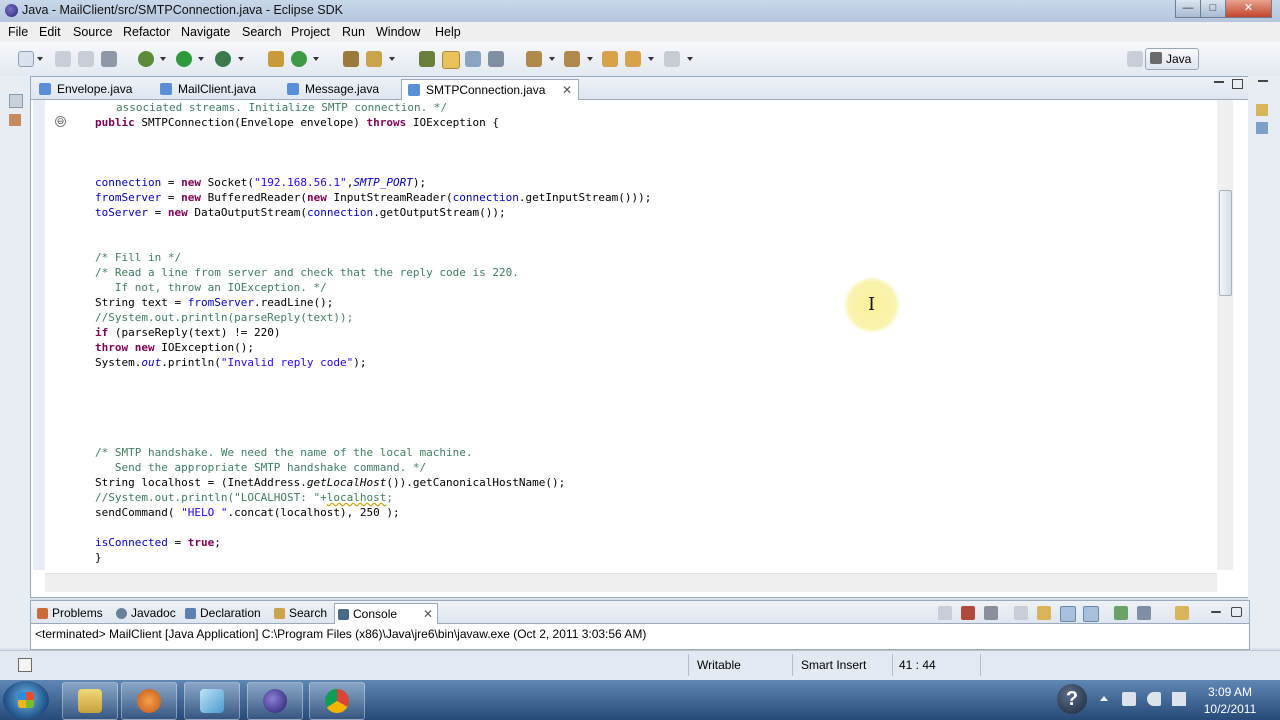 The width and height of the screenshot is (1280, 720). I want to click on scrollbar-thumb, so click(1225, 243).